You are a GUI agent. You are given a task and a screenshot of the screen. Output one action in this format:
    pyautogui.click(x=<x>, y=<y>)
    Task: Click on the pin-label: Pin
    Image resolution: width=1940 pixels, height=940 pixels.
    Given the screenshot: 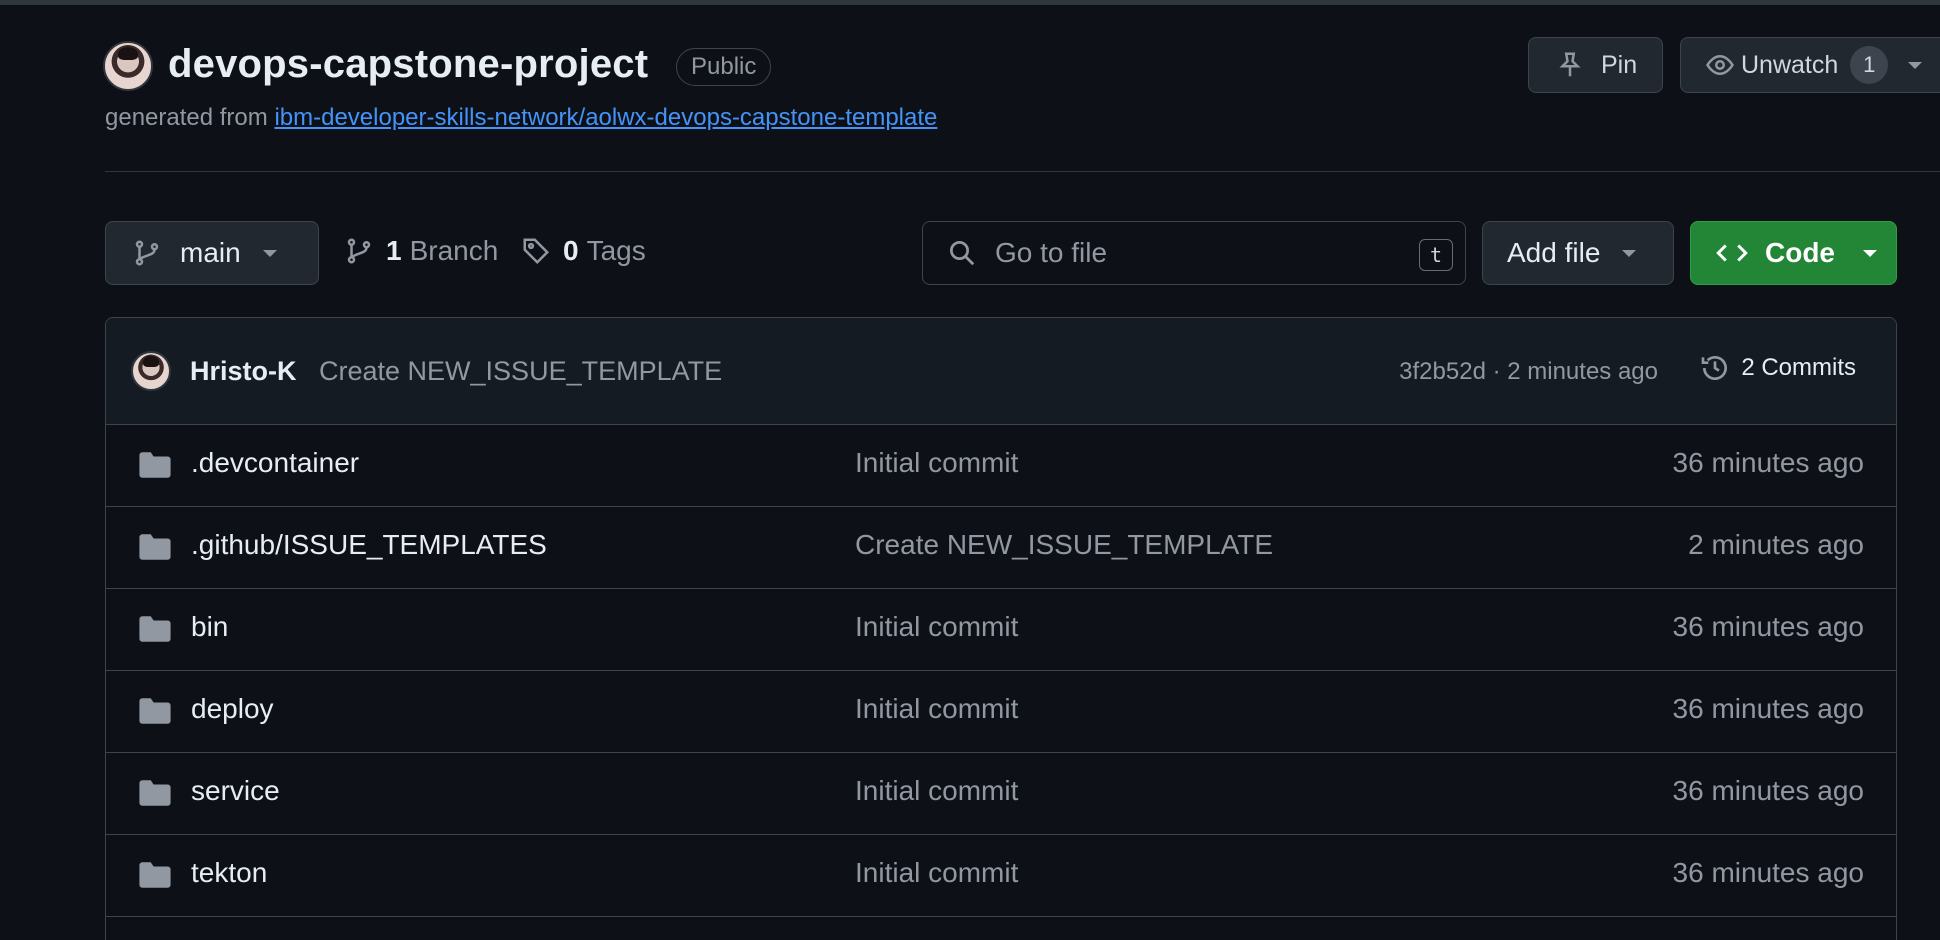 What is the action you would take?
    pyautogui.click(x=1619, y=64)
    